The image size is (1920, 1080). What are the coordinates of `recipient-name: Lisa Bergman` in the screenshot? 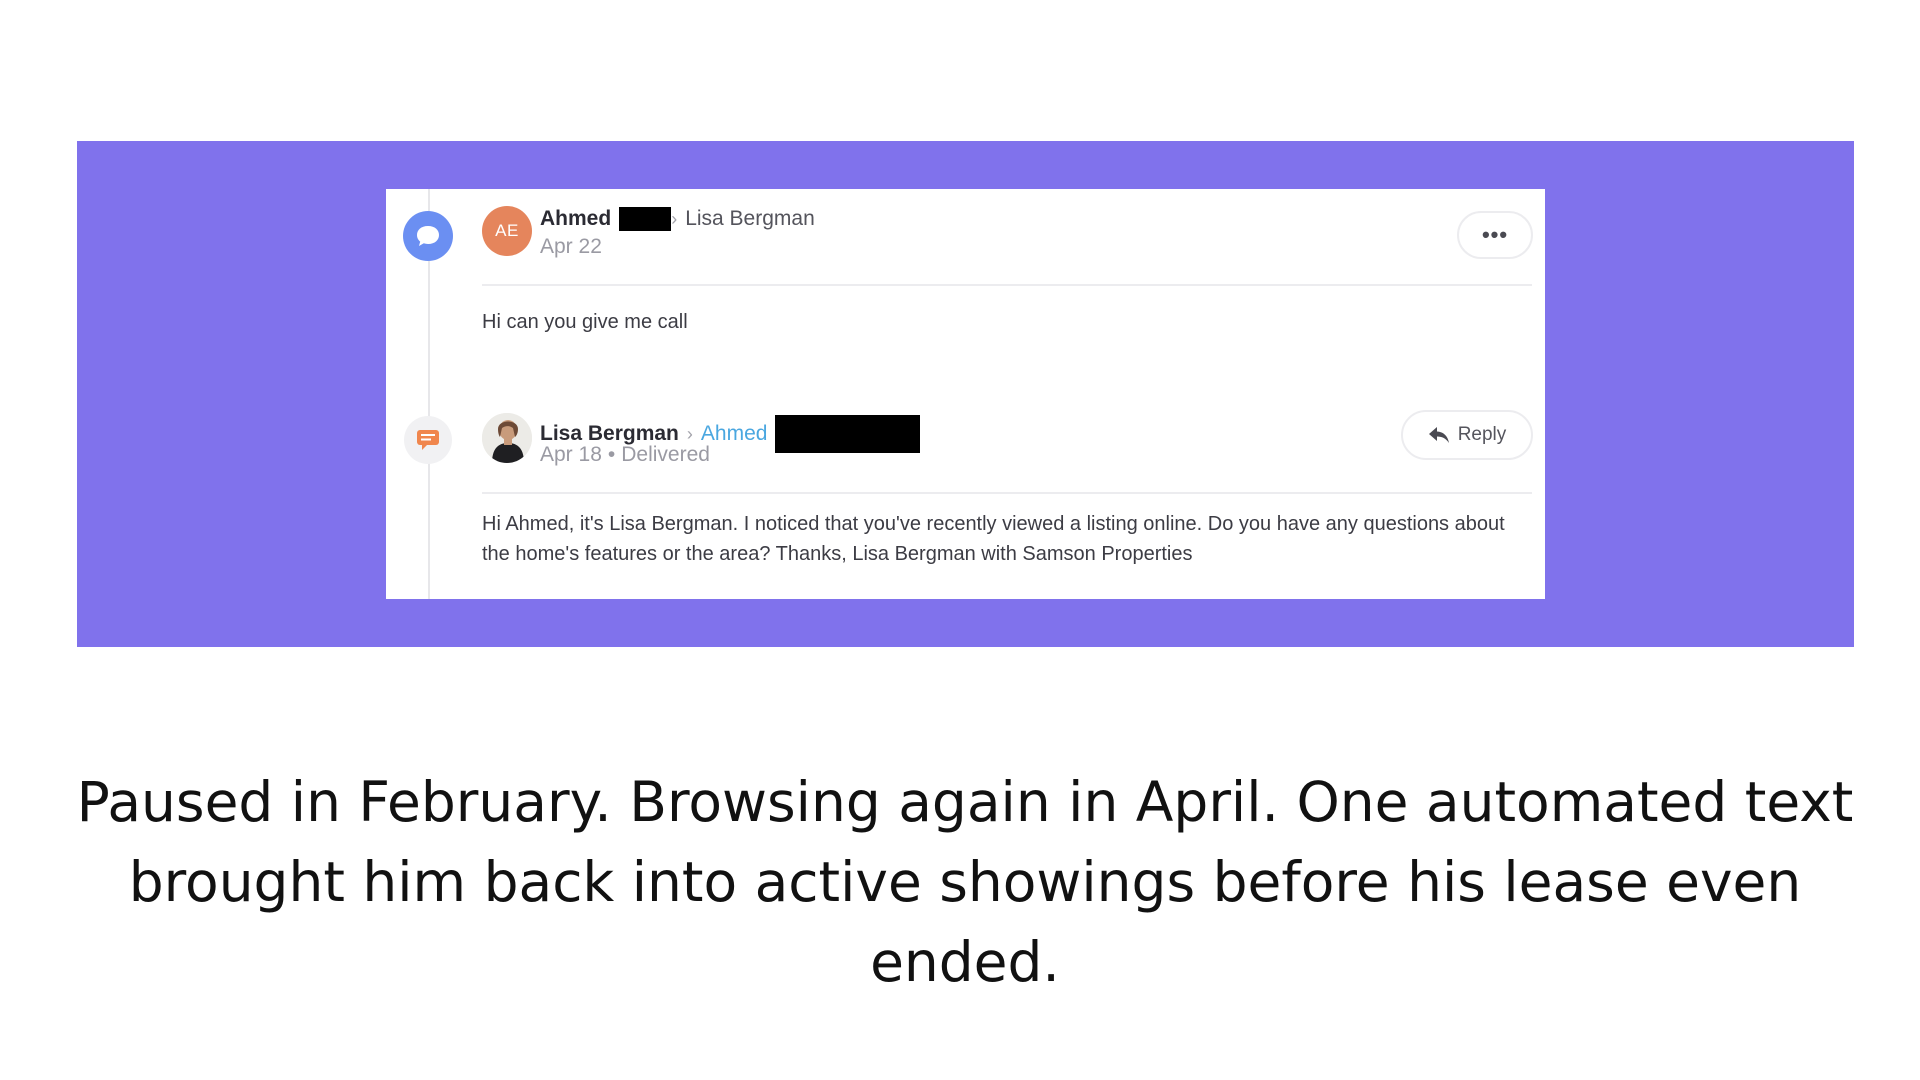 It's located at (750, 218).